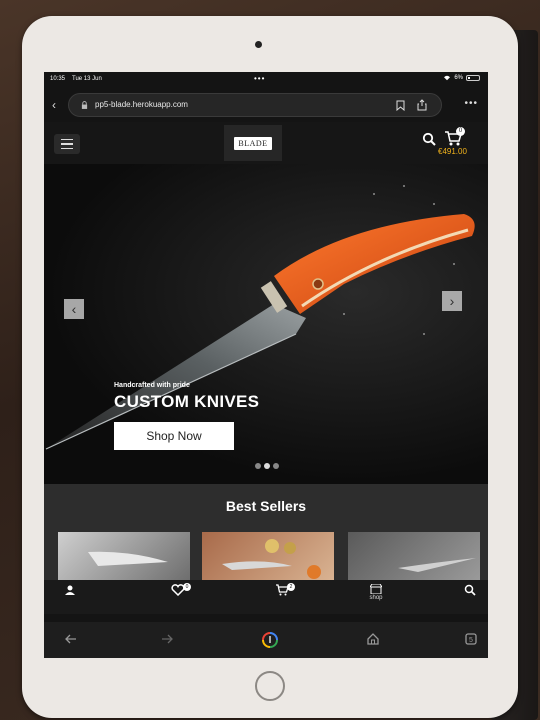  Describe the element at coordinates (460, 131) in the screenshot. I see `cart-count-badge: 0` at that location.